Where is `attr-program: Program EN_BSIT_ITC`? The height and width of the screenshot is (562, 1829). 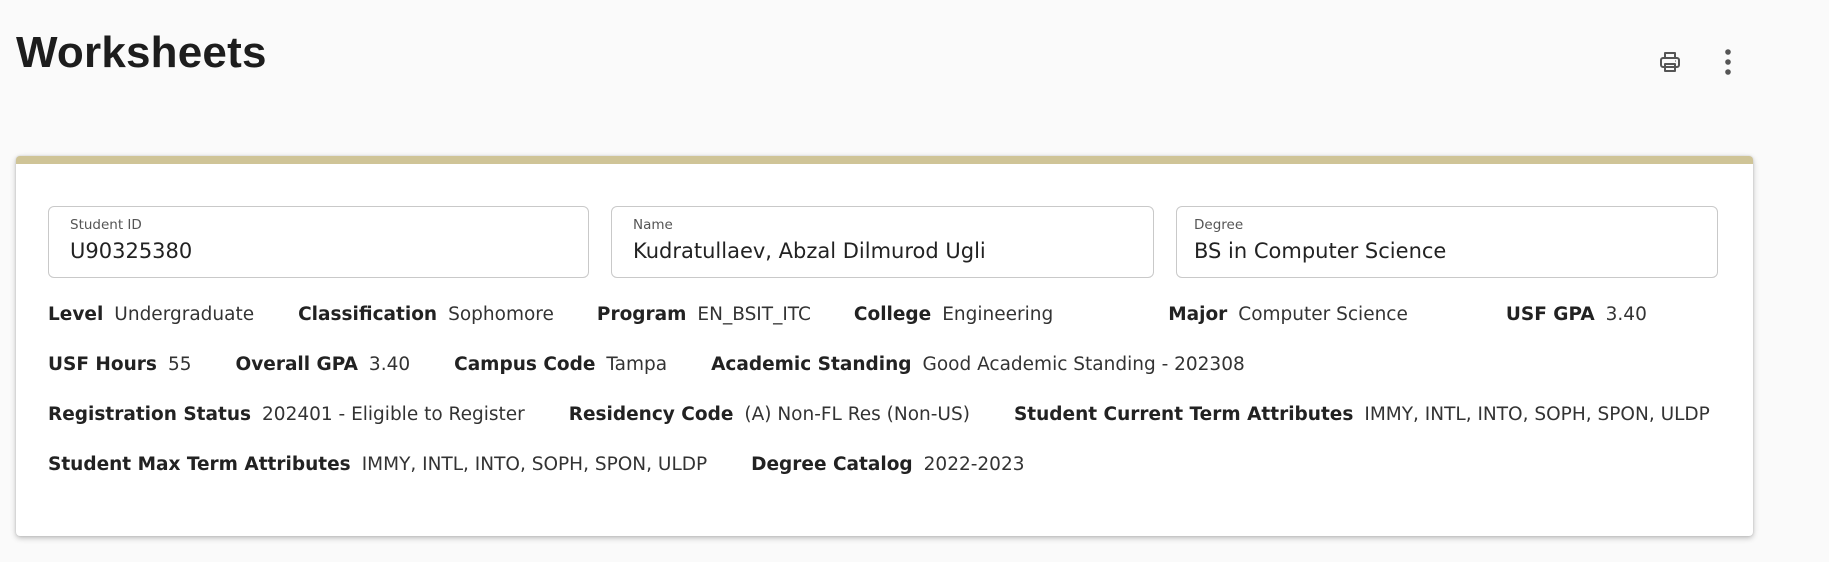 attr-program: Program EN_BSIT_ITC is located at coordinates (703, 314).